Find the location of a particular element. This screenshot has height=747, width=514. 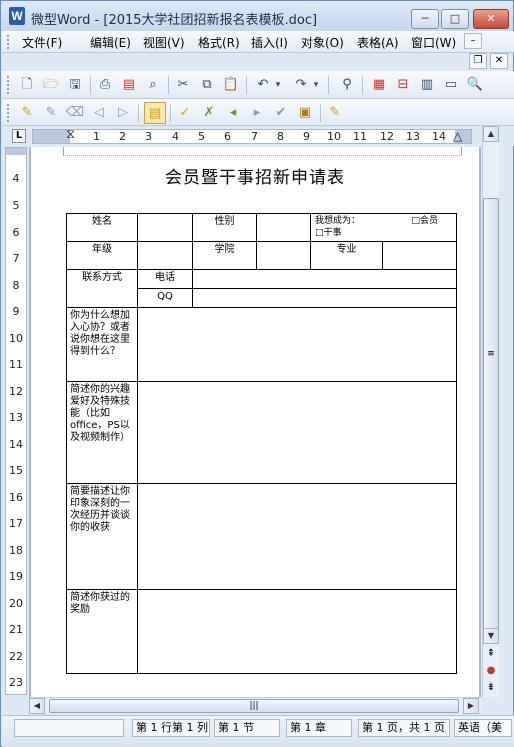

answer-hobbies-skills is located at coordinates (297, 432).